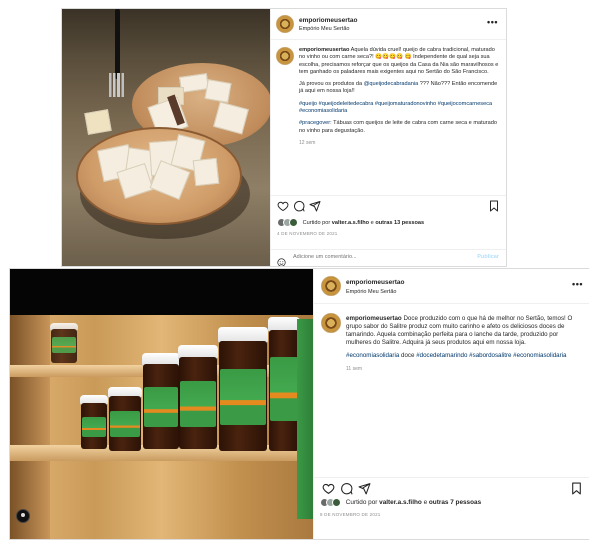 The height and width of the screenshot is (540, 589). I want to click on fork-handle, so click(117, 44).